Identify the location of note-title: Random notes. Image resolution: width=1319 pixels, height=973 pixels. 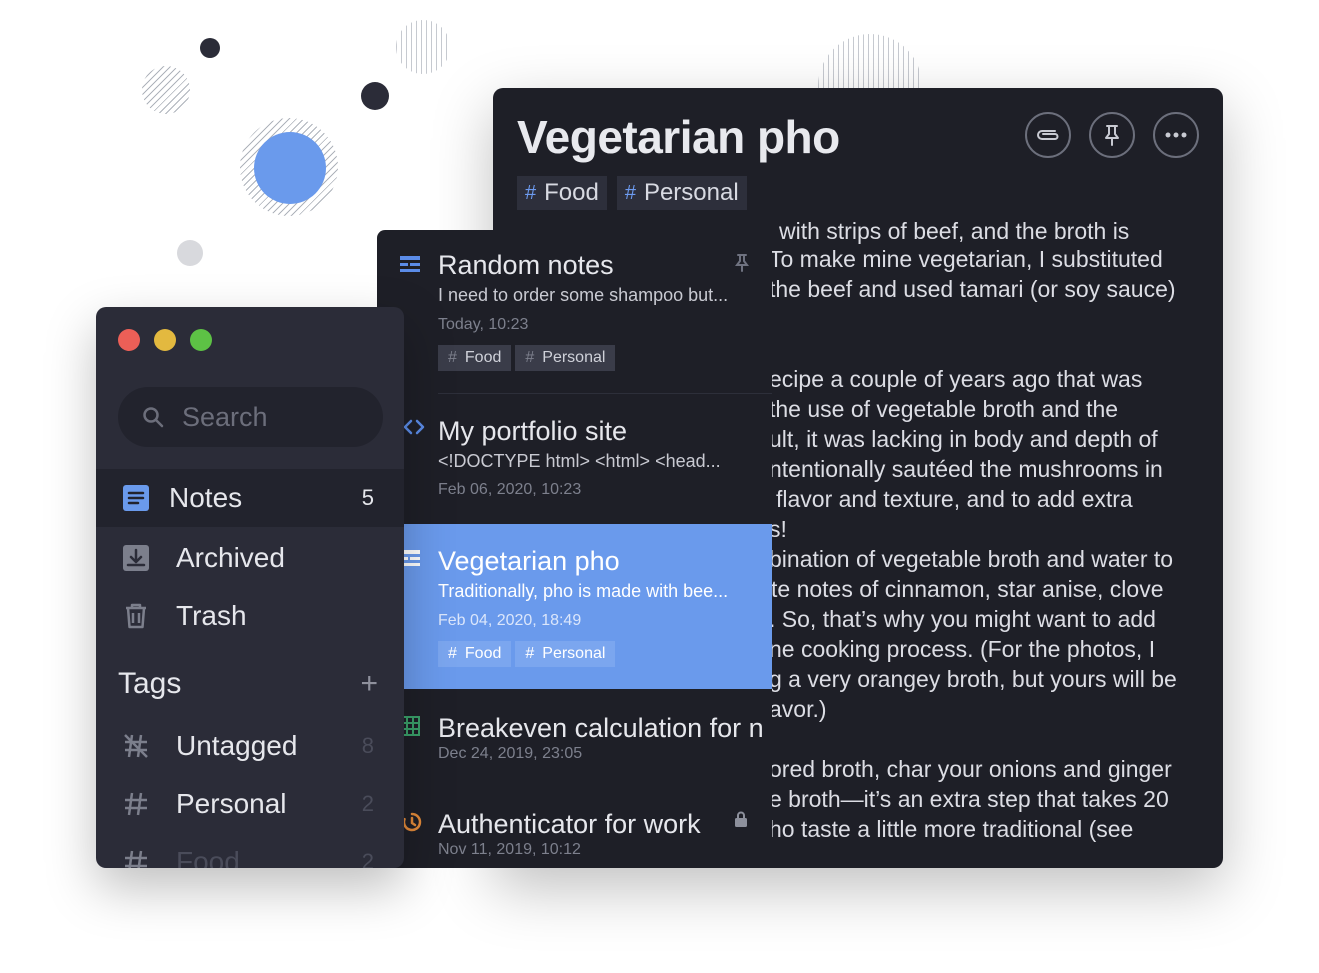
(526, 265).